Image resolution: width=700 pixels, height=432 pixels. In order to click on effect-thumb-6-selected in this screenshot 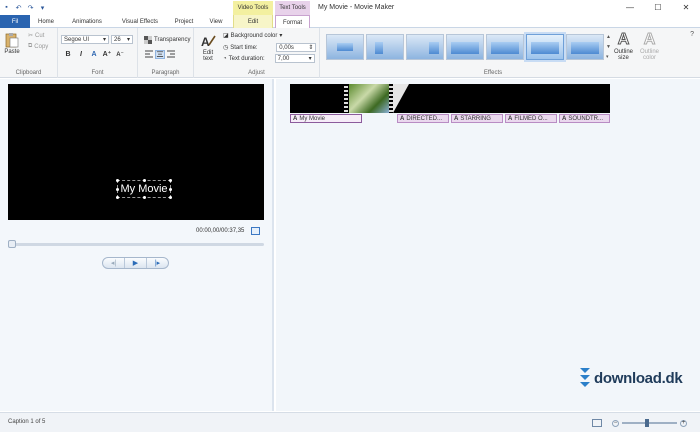, I will do `click(545, 47)`.